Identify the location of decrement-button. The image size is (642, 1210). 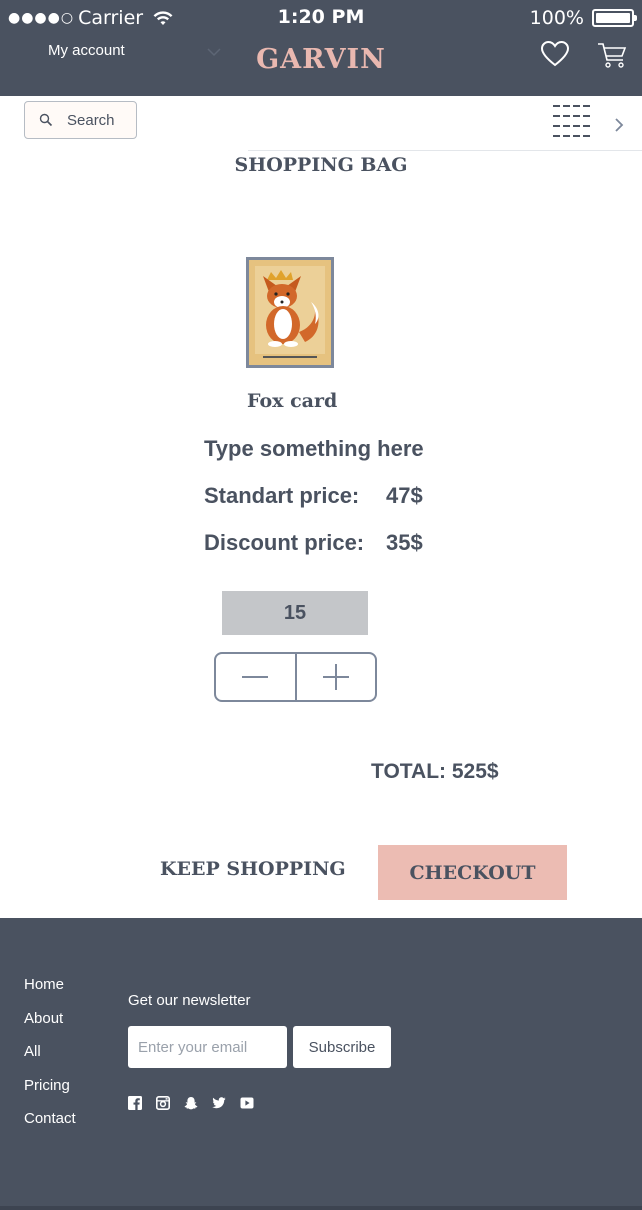
(255, 677).